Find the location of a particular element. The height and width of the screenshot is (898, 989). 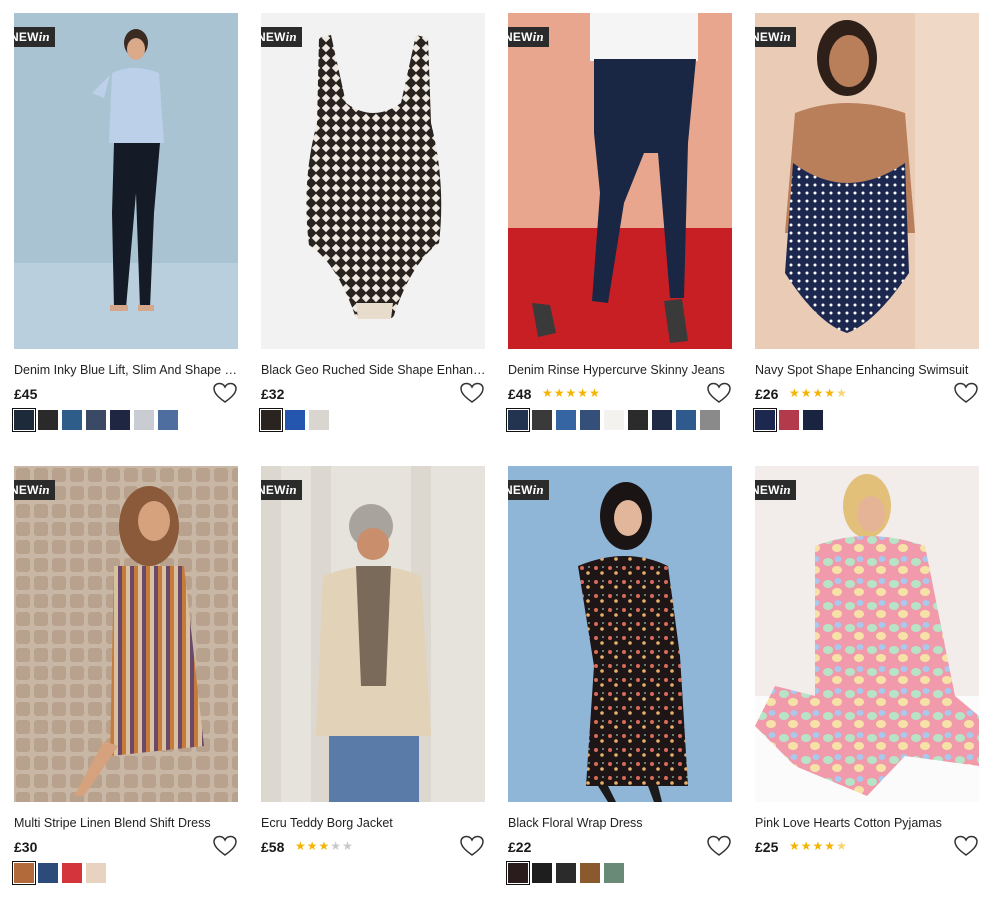

product-price: £26 is located at coordinates (767, 394).